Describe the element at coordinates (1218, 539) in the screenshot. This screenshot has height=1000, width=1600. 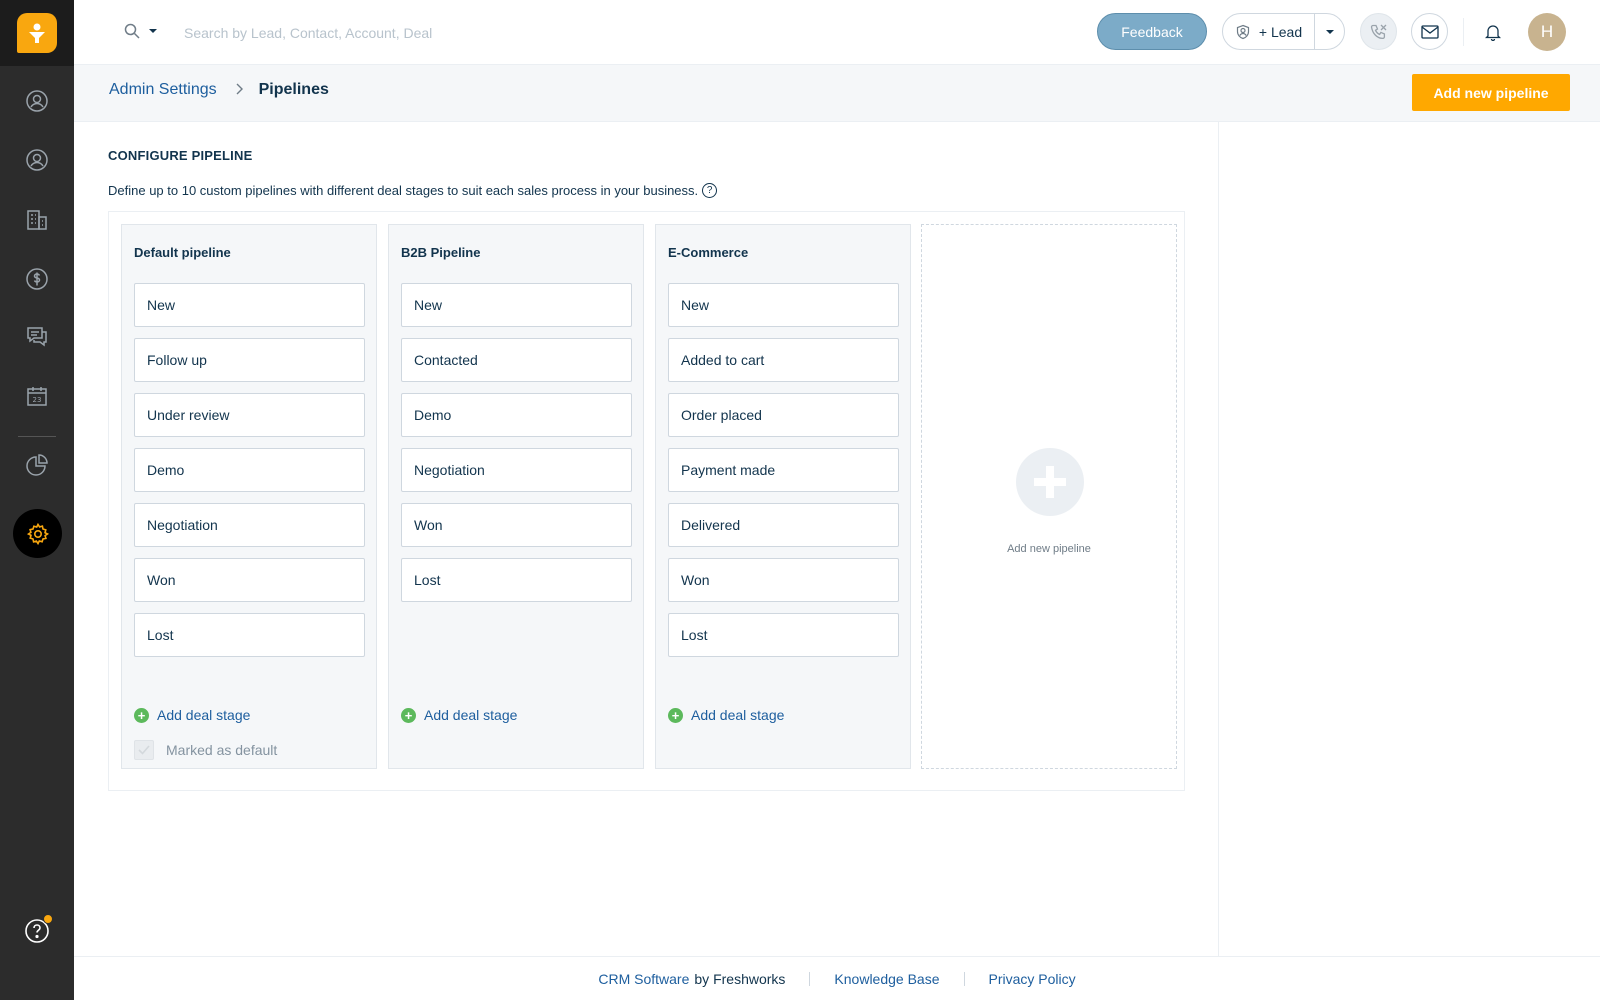
I see `content-divider` at that location.